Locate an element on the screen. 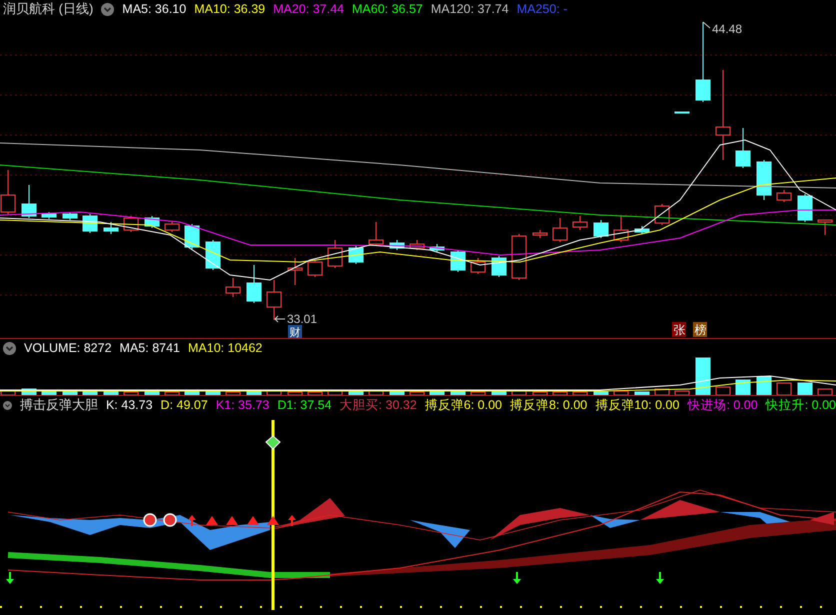  indicator-title: 搏击反弹大胆 is located at coordinates (59, 405).